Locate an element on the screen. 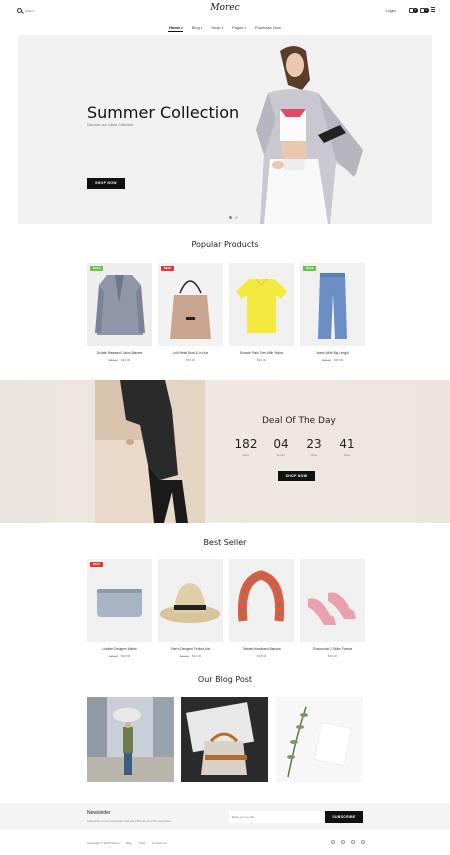 The image size is (450, 855). nav-label: Purchase Now is located at coordinates (267, 27).